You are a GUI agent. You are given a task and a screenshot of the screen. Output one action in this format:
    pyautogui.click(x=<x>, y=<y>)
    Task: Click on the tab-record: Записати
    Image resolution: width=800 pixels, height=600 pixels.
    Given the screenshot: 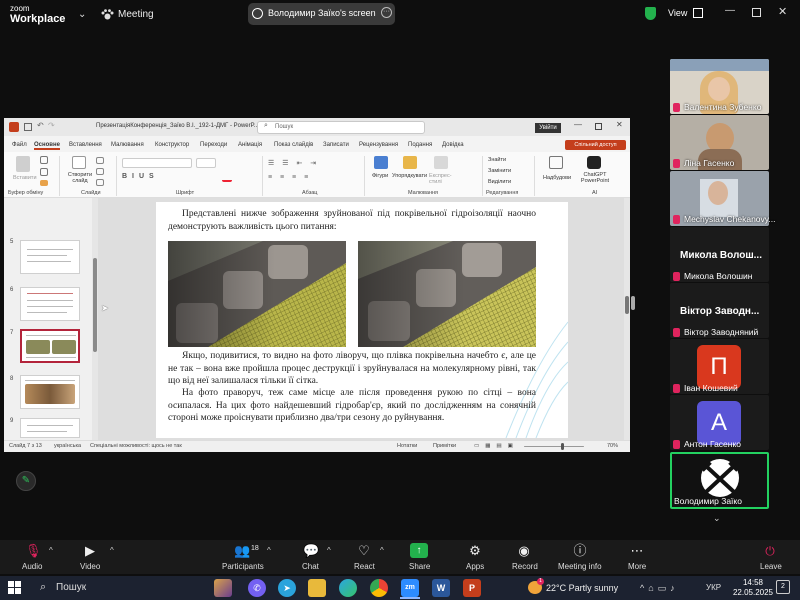 What is the action you would take?
    pyautogui.click(x=336, y=145)
    